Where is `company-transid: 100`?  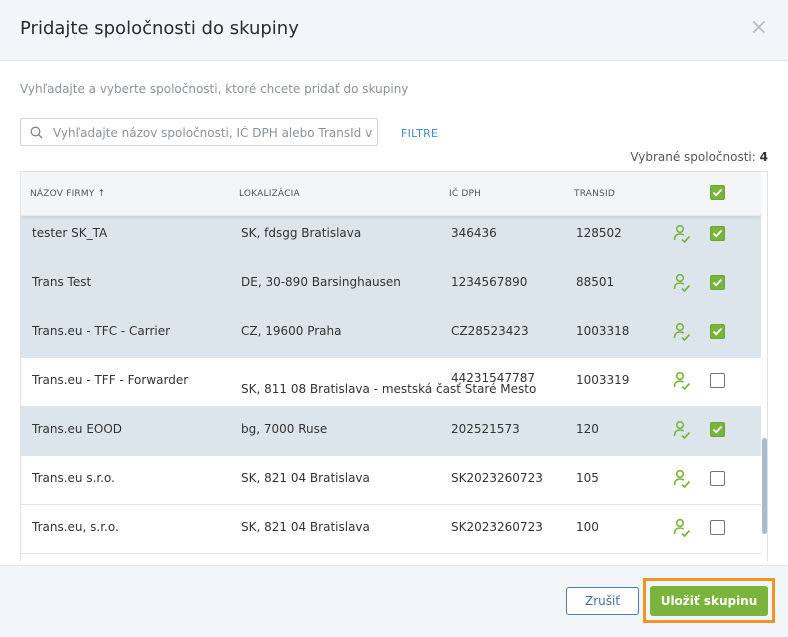 company-transid: 100 is located at coordinates (587, 527).